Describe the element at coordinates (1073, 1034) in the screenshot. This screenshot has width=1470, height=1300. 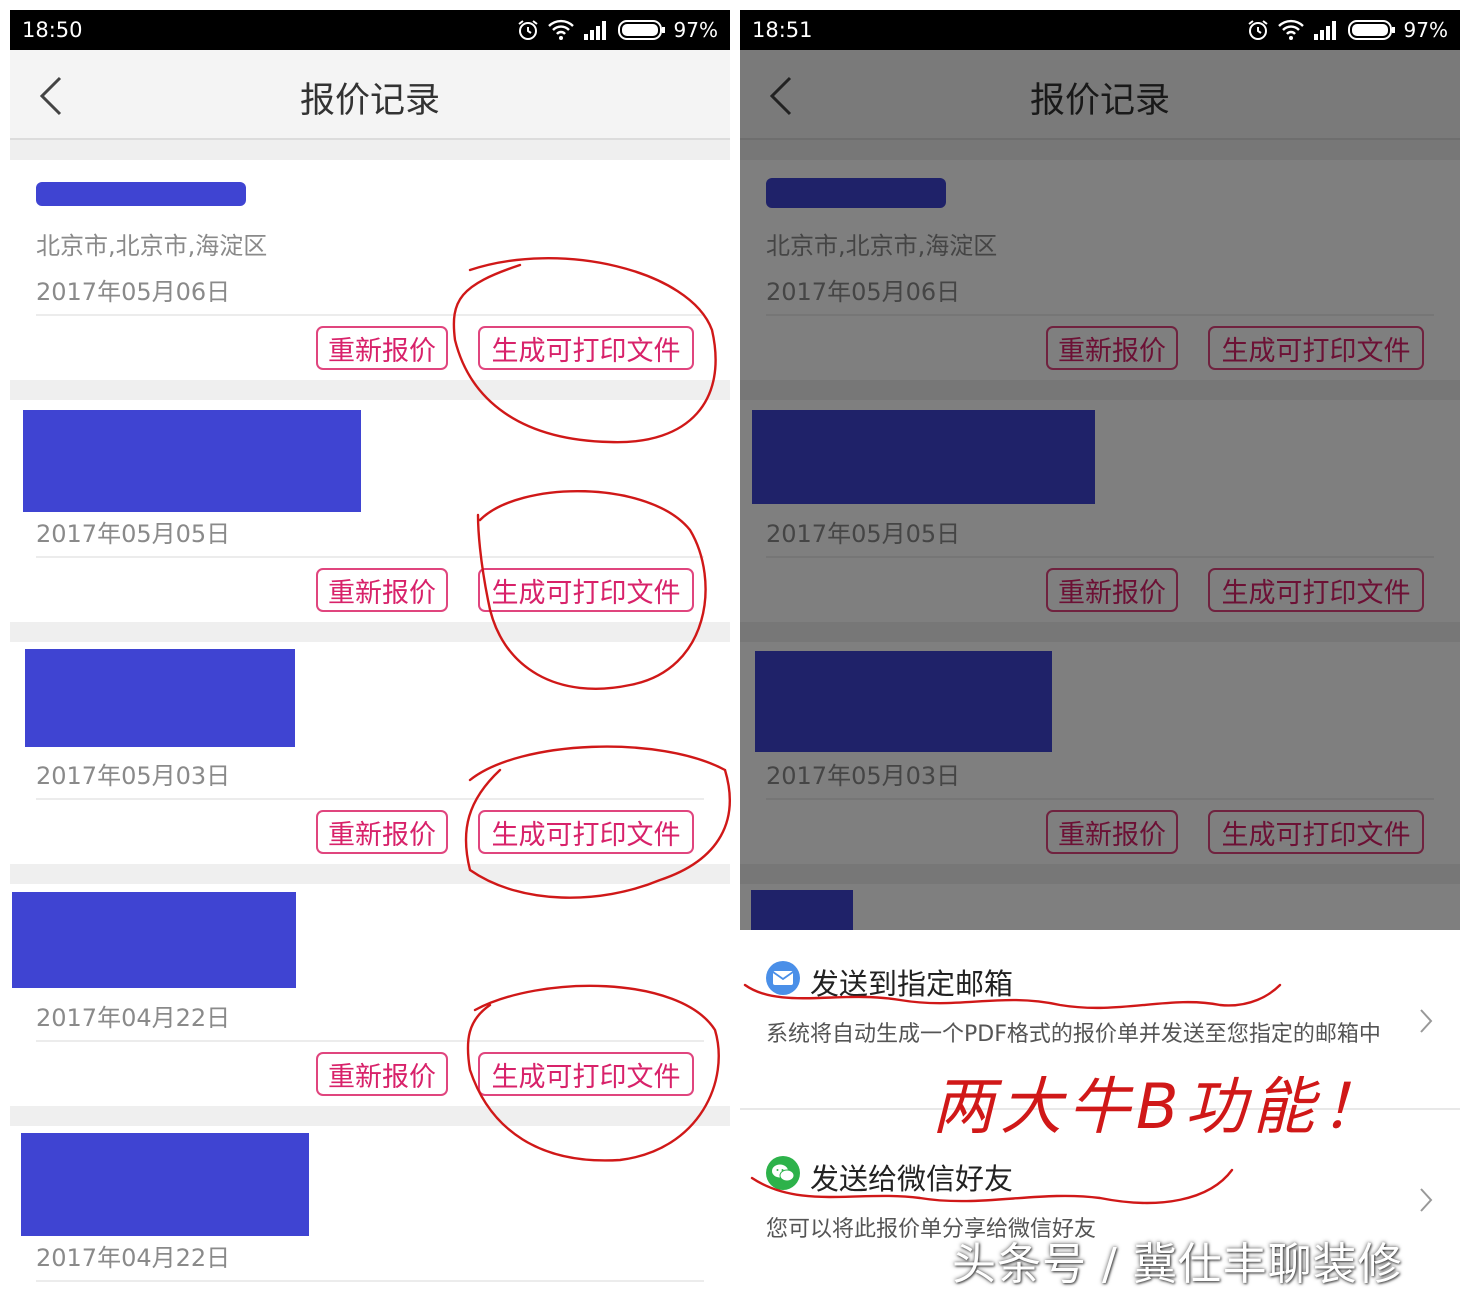
I see `email-option-desc: 系统将自动生成一个PDF格式的报价单并发送至您指定的邮箱中` at that location.